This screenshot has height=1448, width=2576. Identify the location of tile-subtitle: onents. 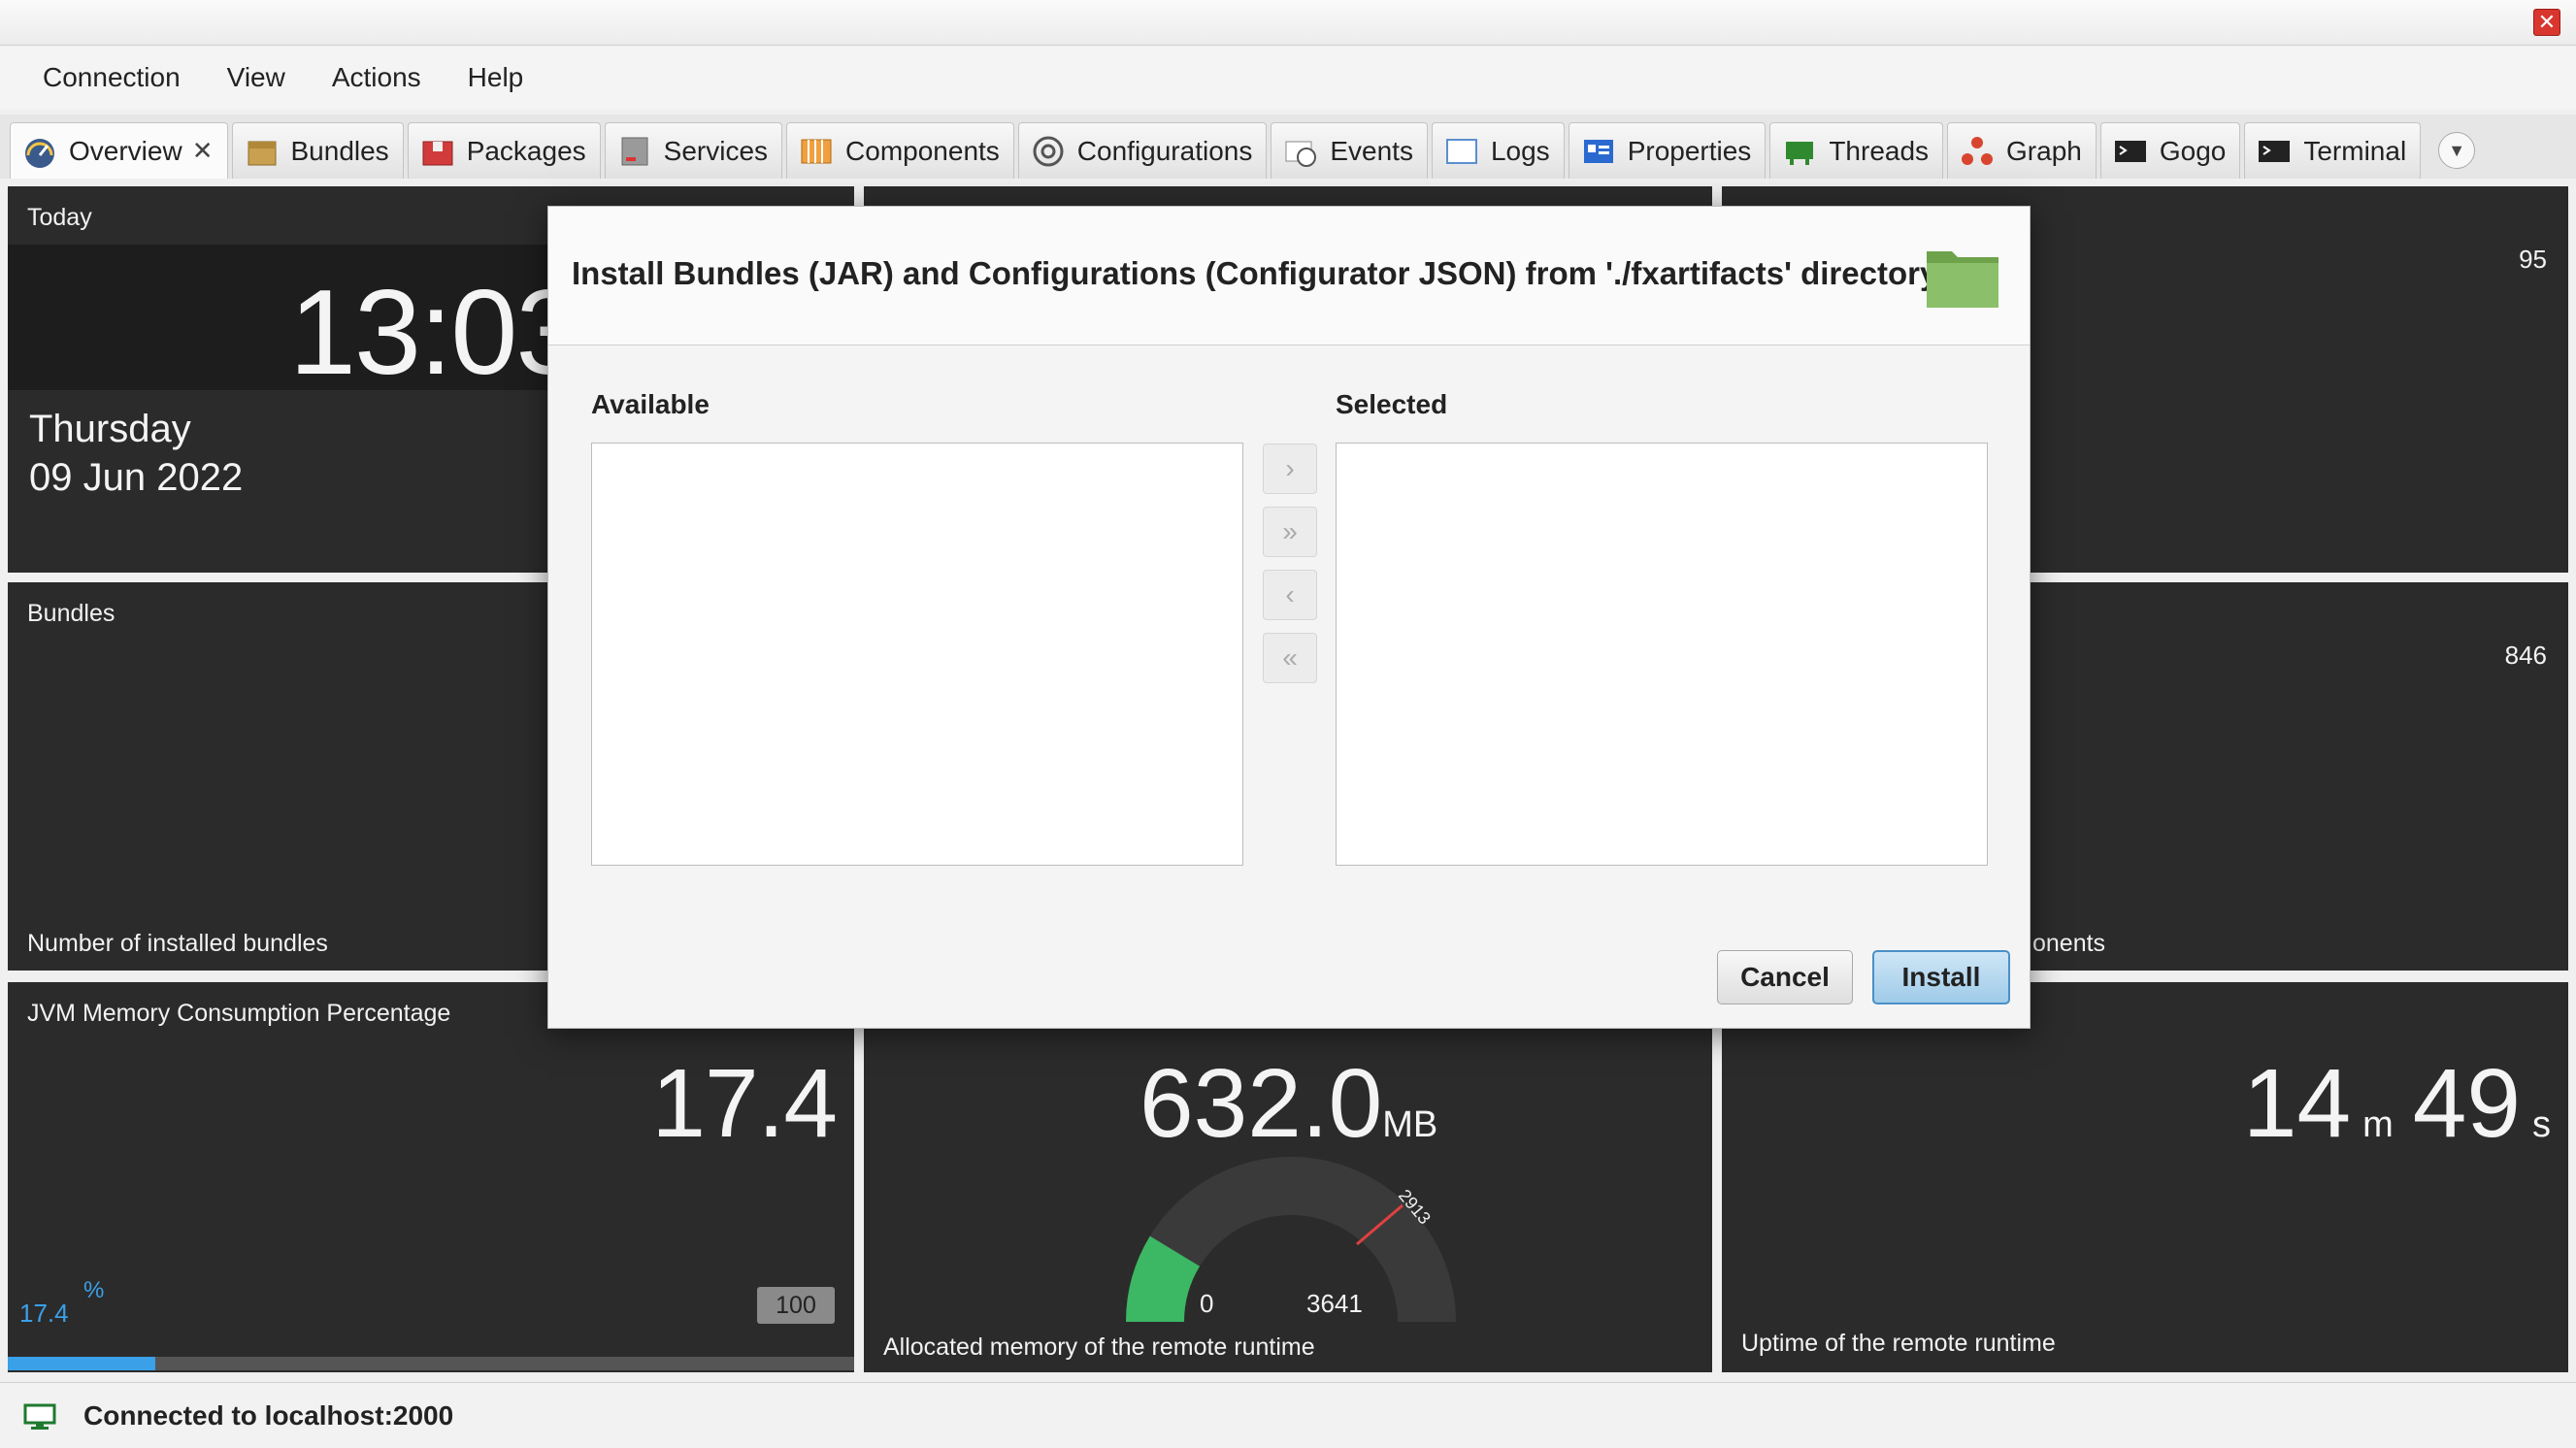
(2069, 943).